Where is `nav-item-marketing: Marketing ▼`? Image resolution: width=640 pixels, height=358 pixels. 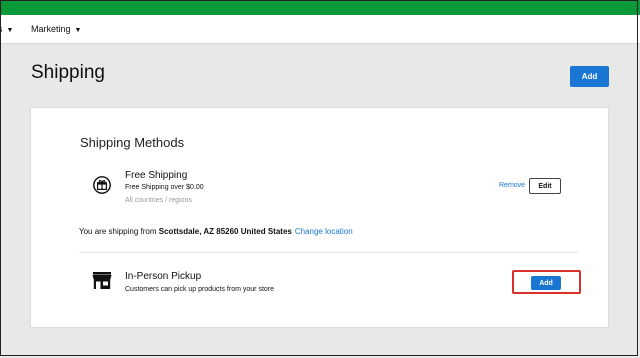 nav-item-marketing: Marketing ▼ is located at coordinates (56, 29).